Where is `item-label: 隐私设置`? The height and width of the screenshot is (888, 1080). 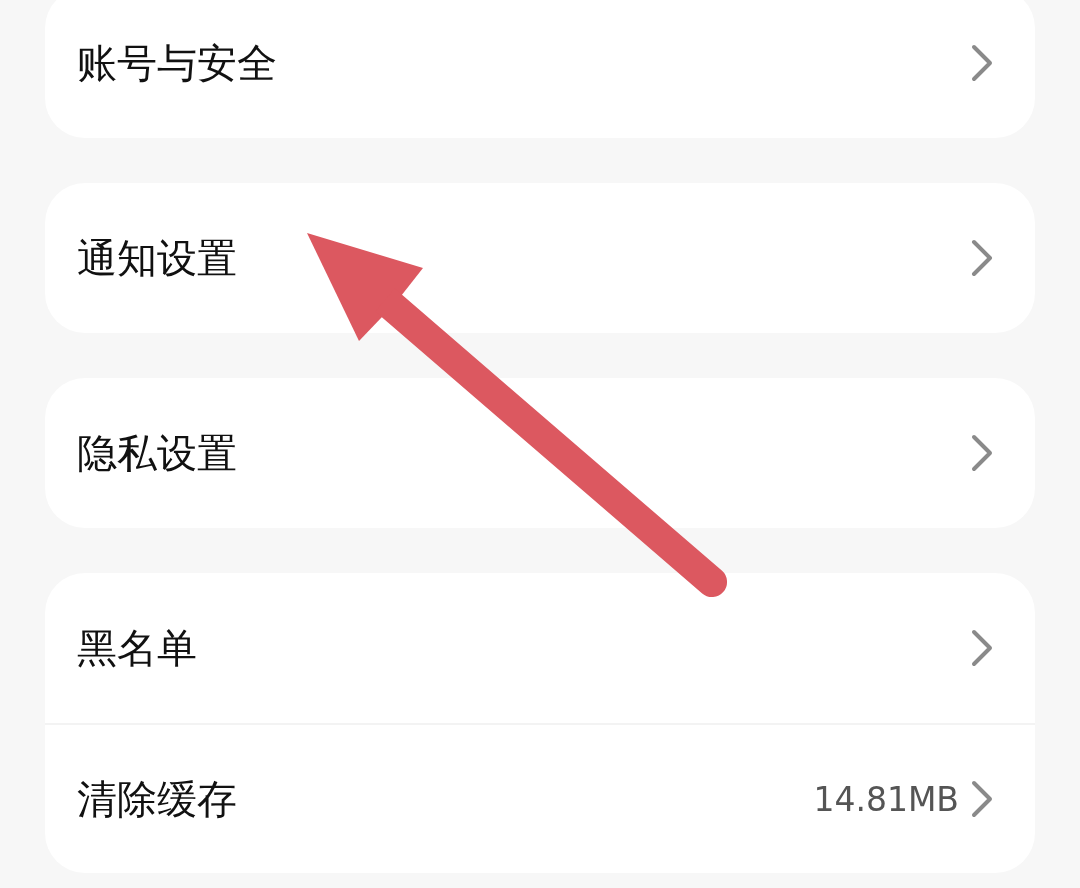 item-label: 隐私设置 is located at coordinates (157, 453).